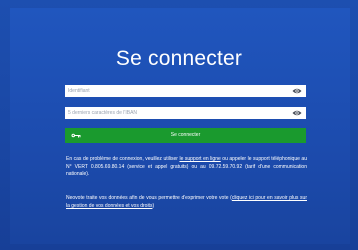 The width and height of the screenshot is (358, 250). I want to click on login-button-label: Se connecter, so click(185, 135).